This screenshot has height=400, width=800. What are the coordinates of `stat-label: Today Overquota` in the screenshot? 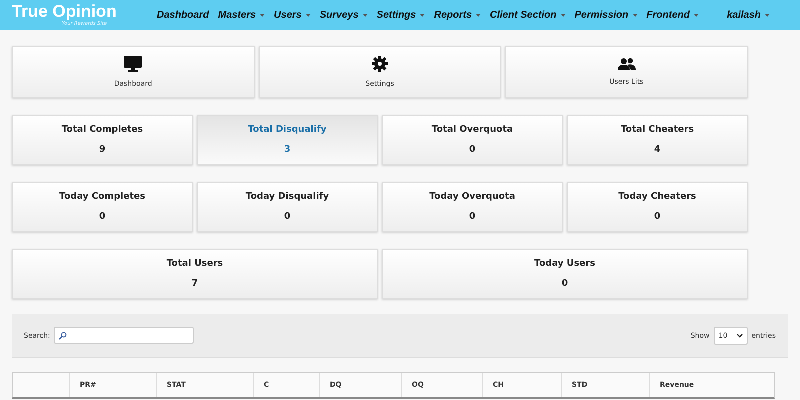 It's located at (473, 197).